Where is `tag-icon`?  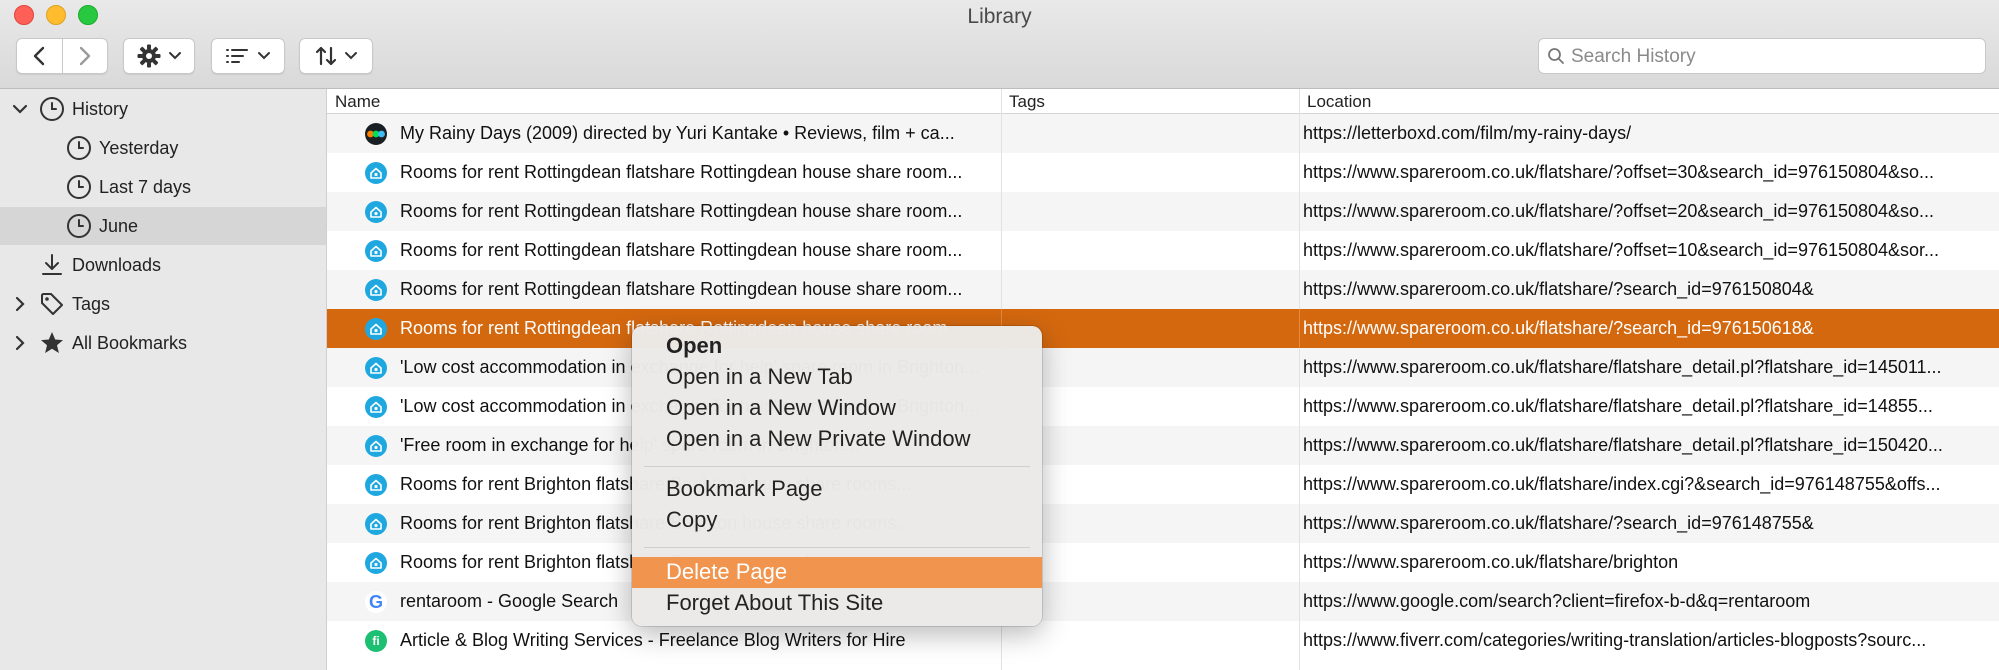
tag-icon is located at coordinates (52, 304).